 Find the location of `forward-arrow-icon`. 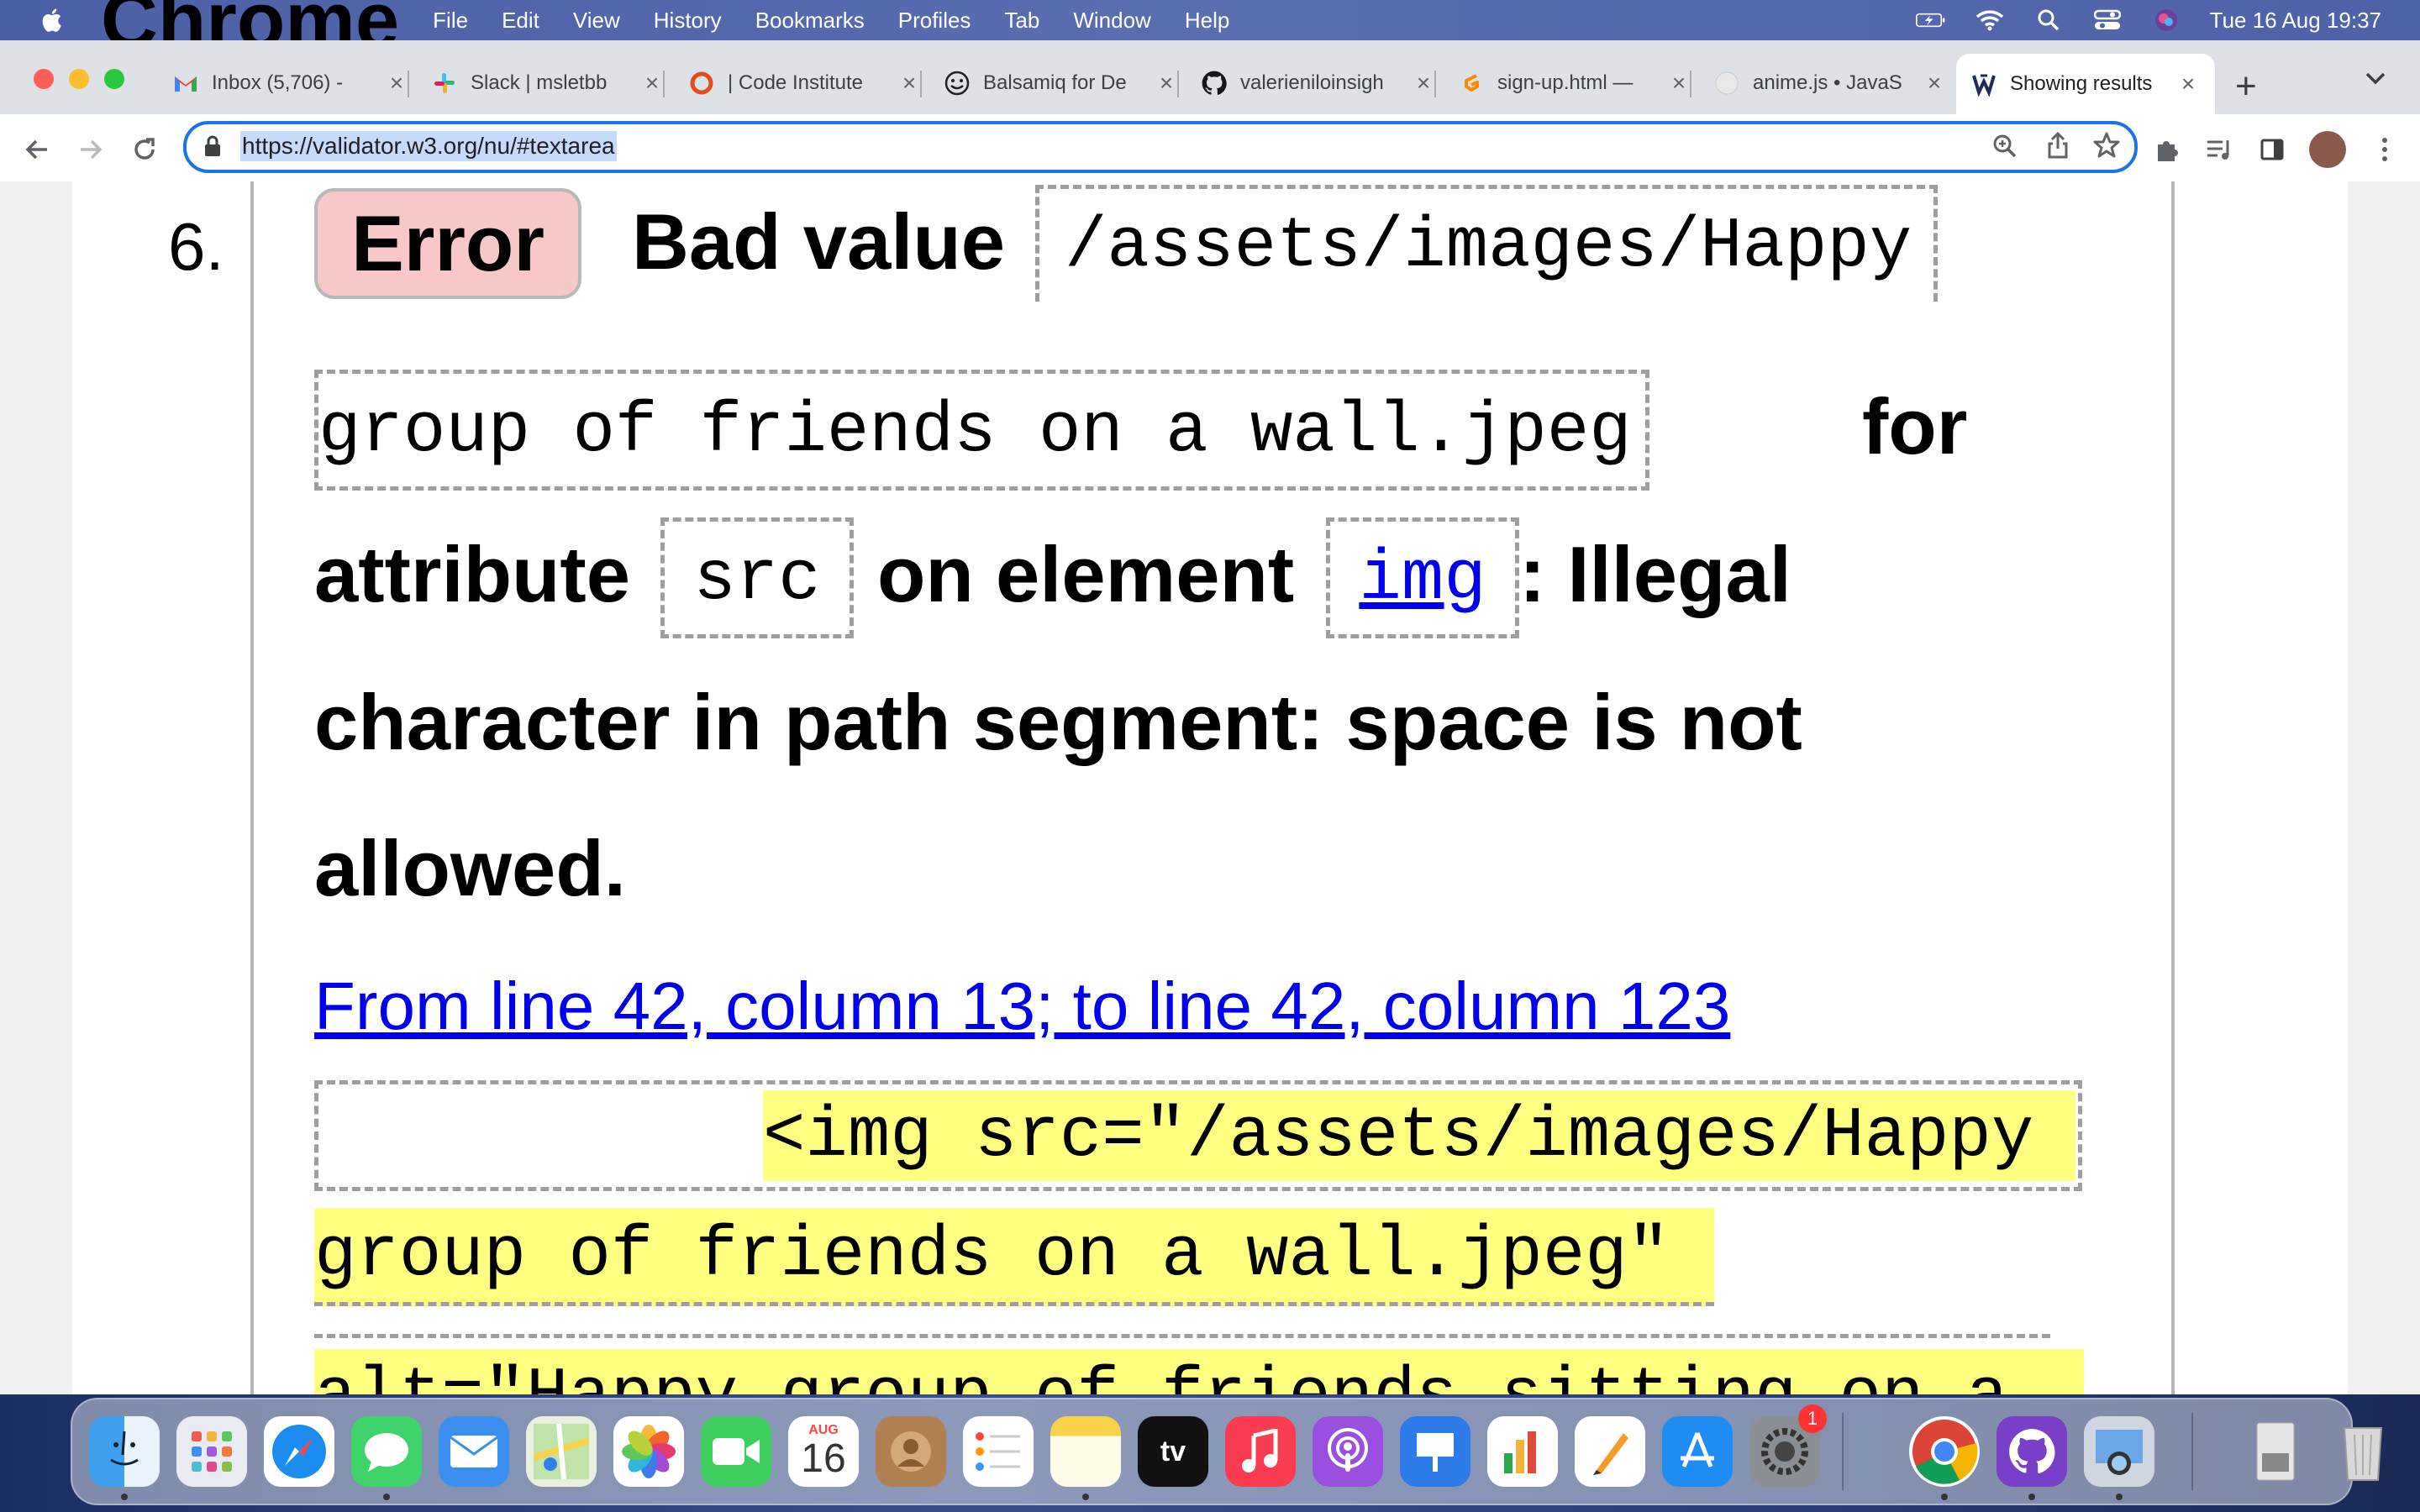

forward-arrow-icon is located at coordinates (90, 149).